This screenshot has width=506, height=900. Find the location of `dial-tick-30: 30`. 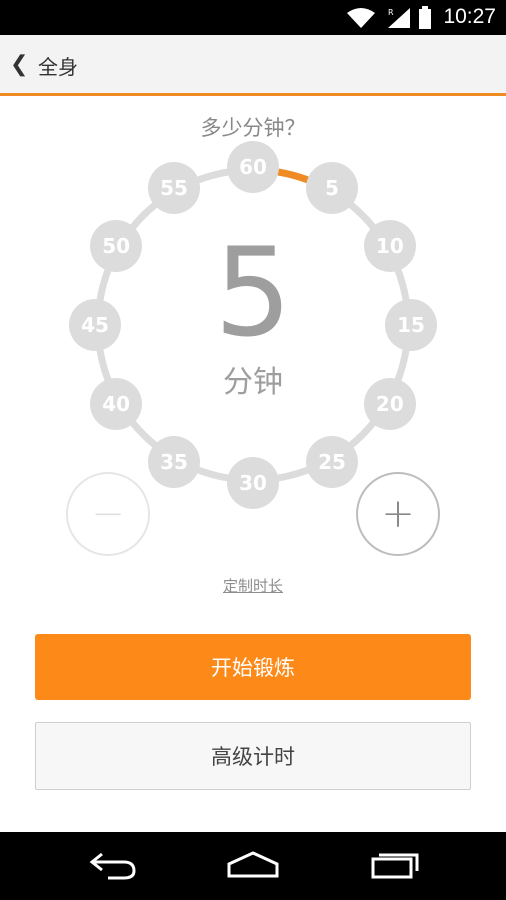

dial-tick-30: 30 is located at coordinates (253, 483).